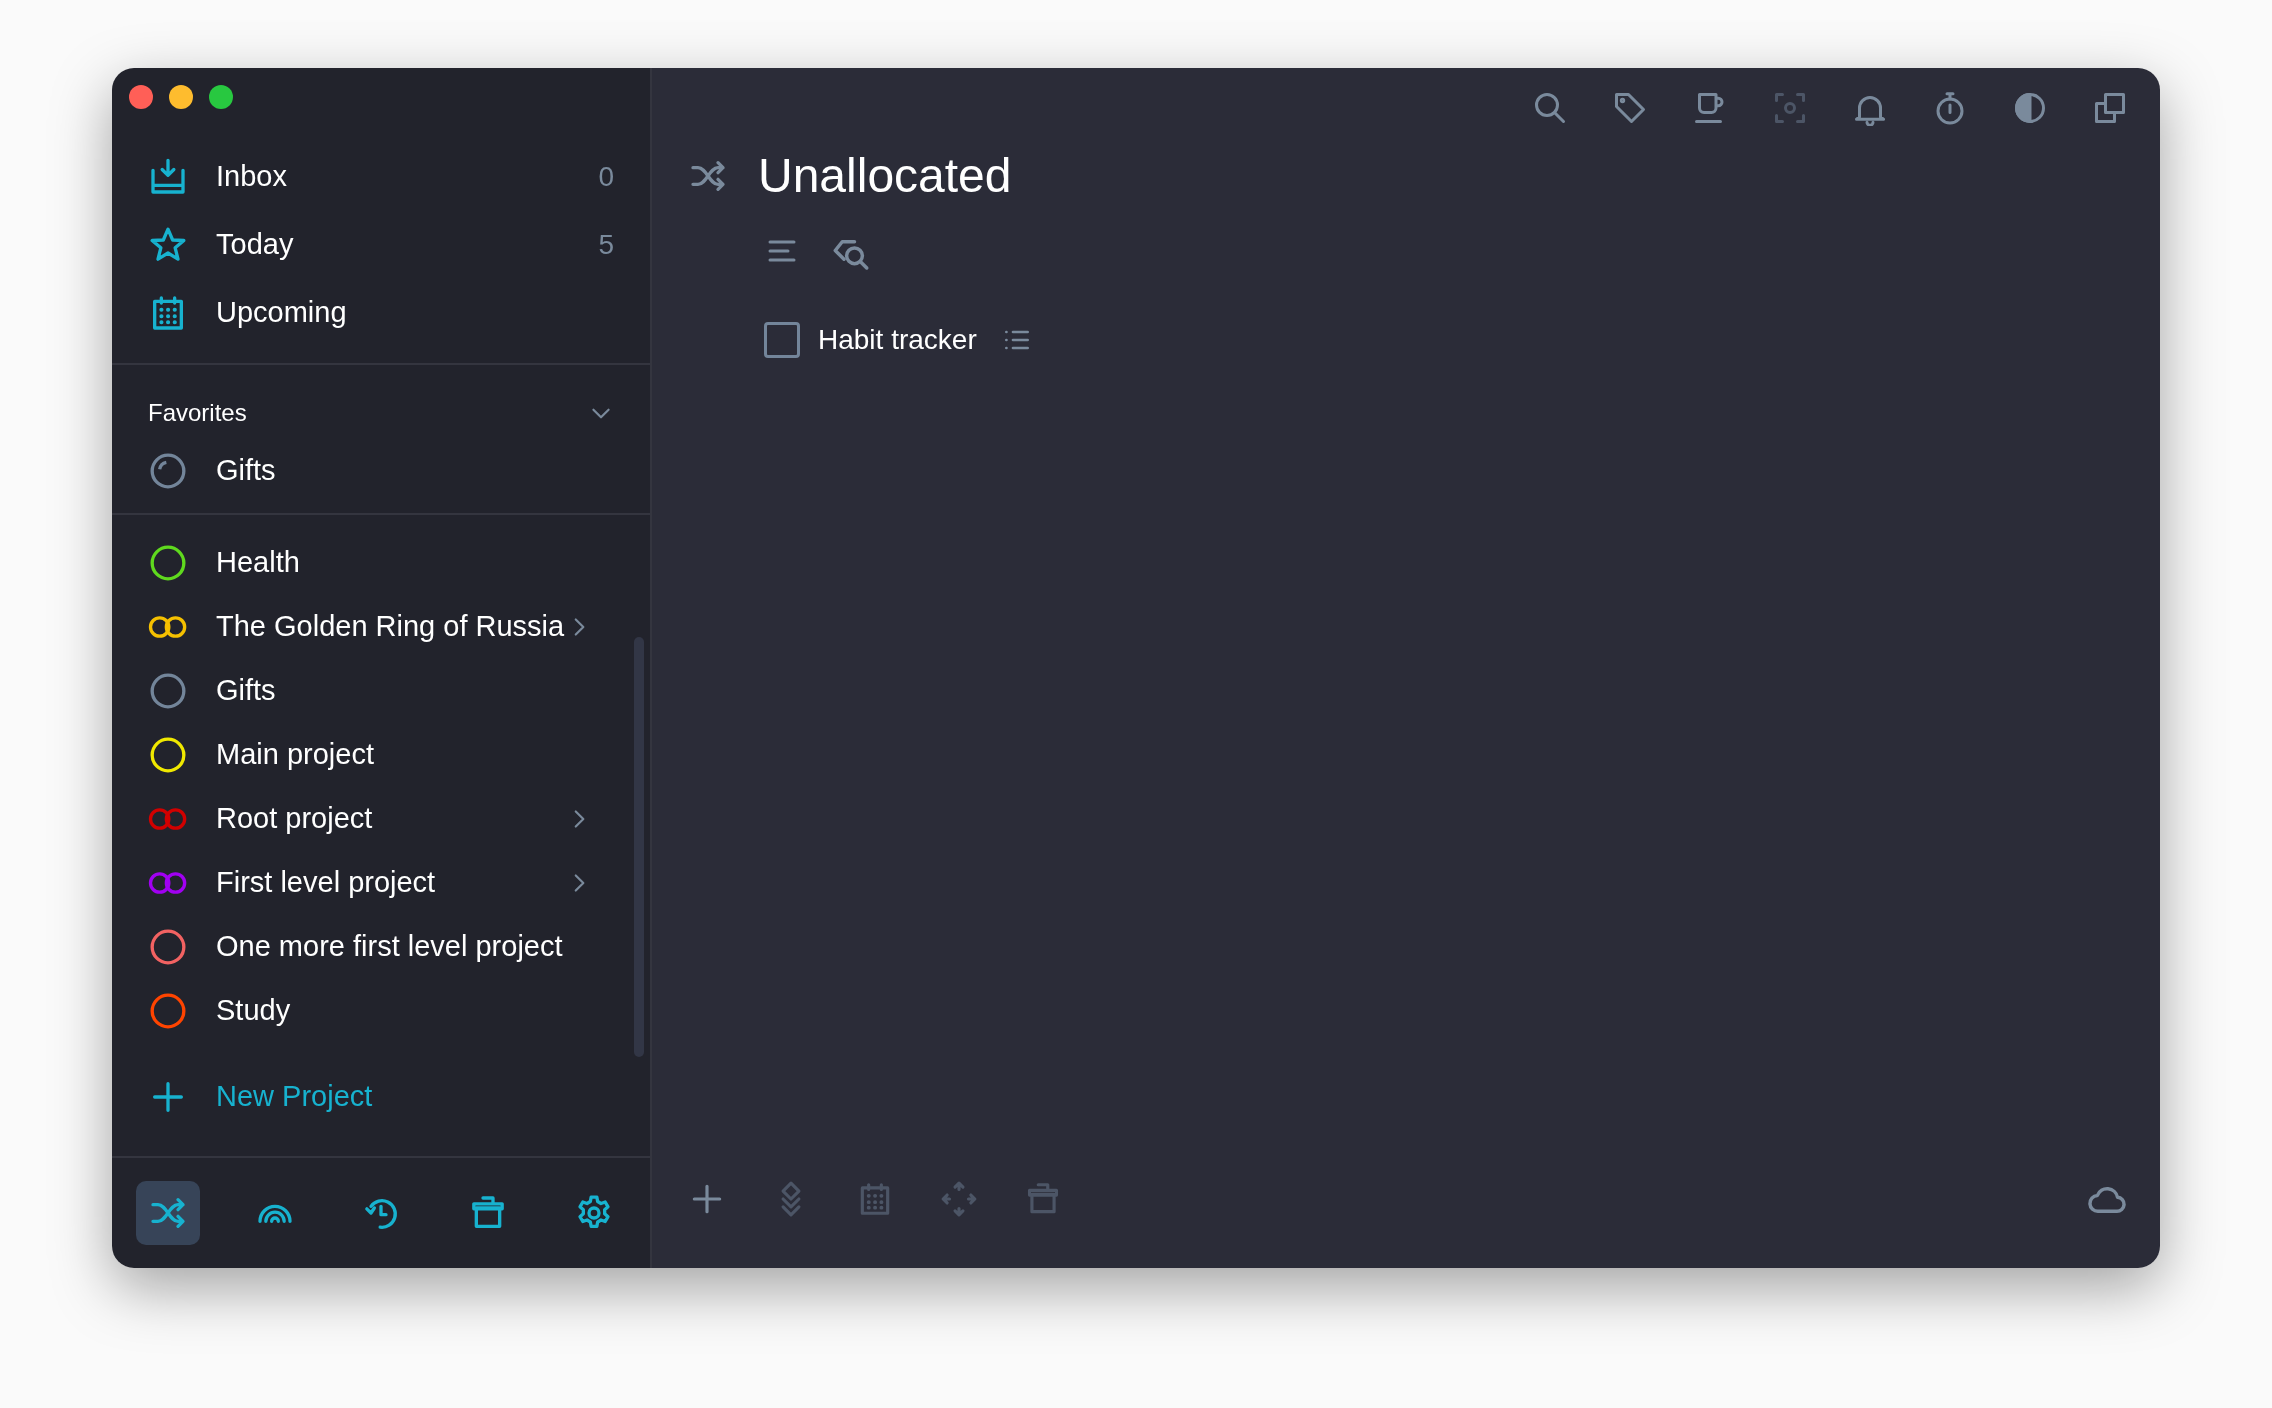  I want to click on item-count: 0, so click(606, 177).